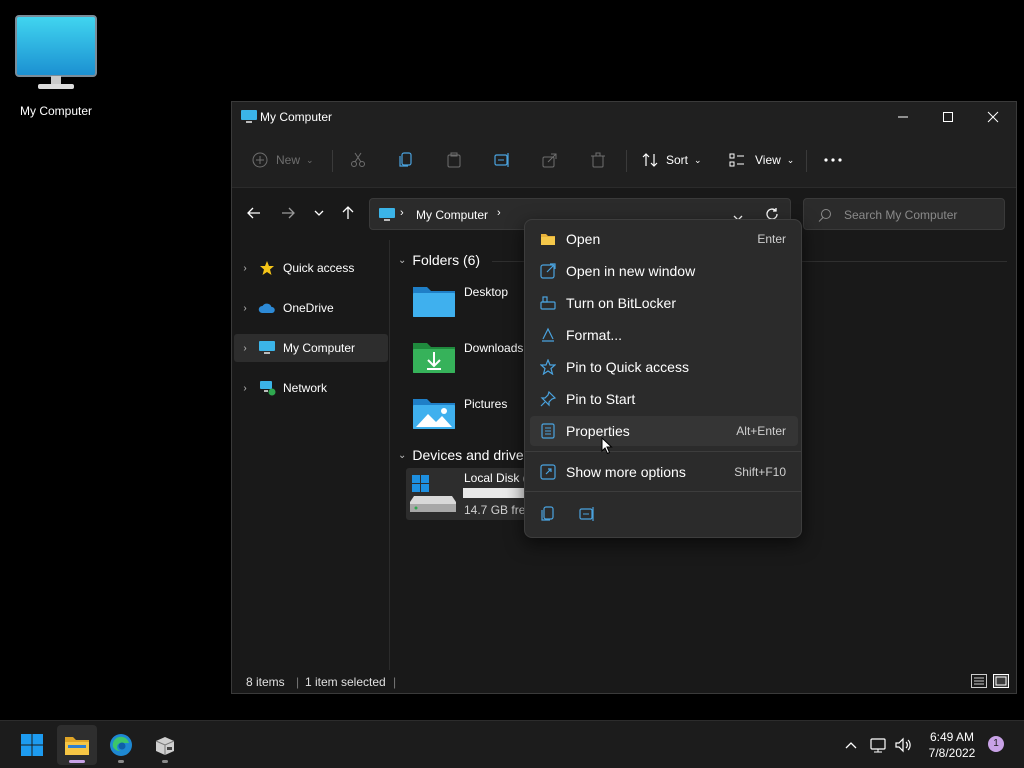  Describe the element at coordinates (512, 744) in the screenshot. I see `taskbar: 6:49 AM 7/8/2022` at that location.